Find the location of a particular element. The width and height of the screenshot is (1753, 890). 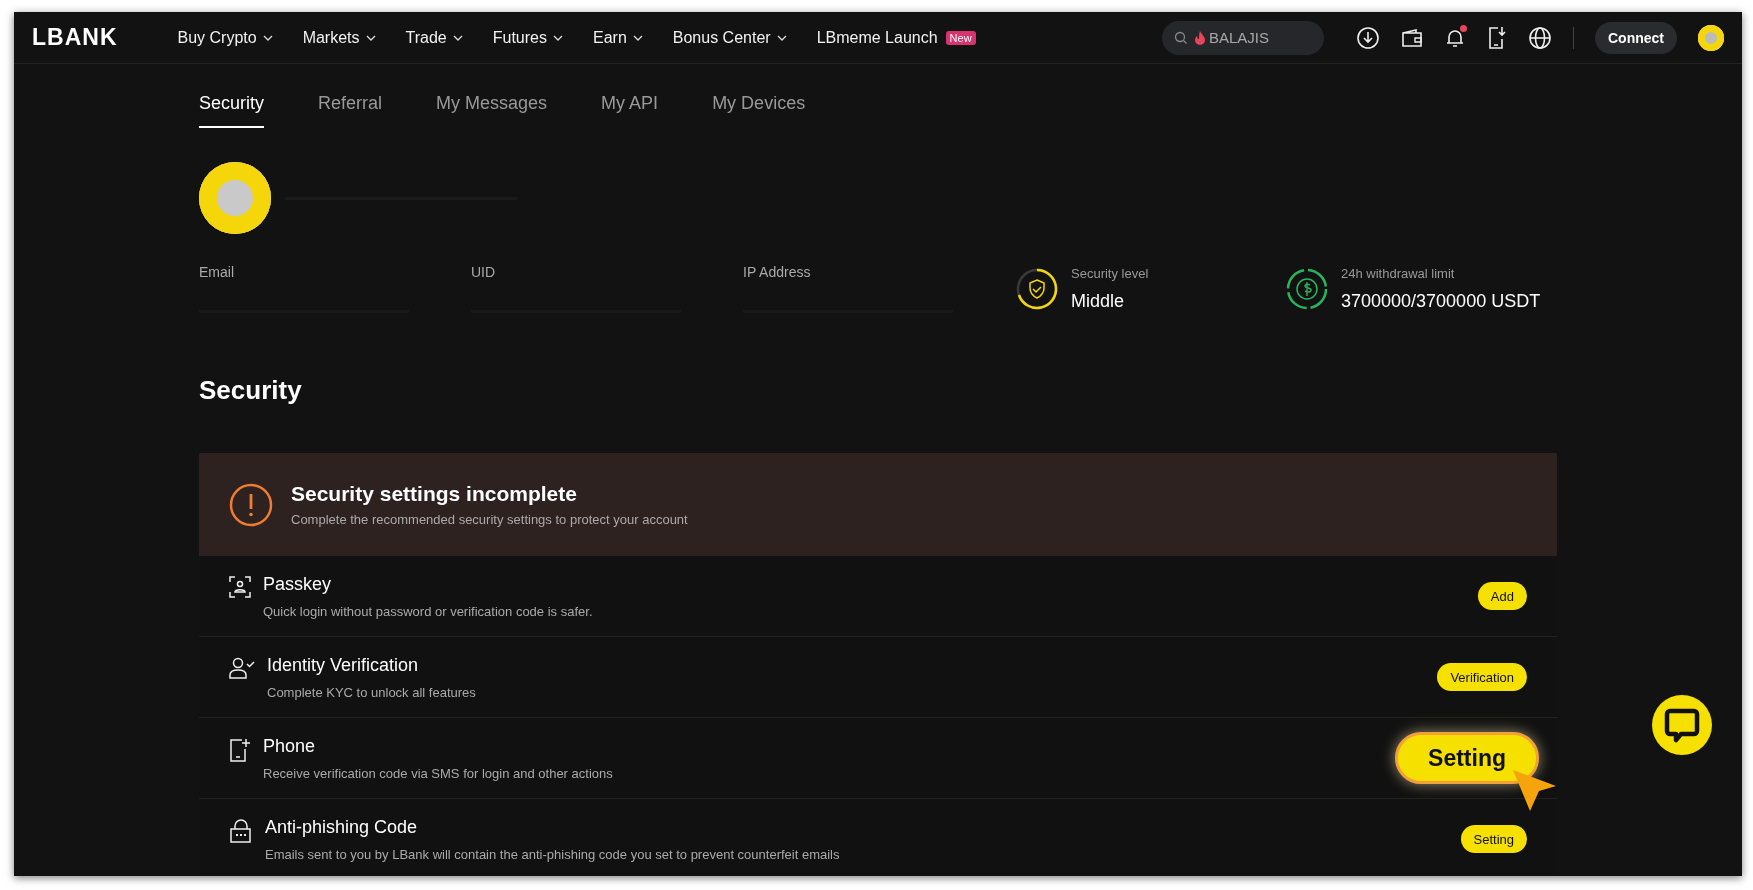

chat-button is located at coordinates (1682, 725).